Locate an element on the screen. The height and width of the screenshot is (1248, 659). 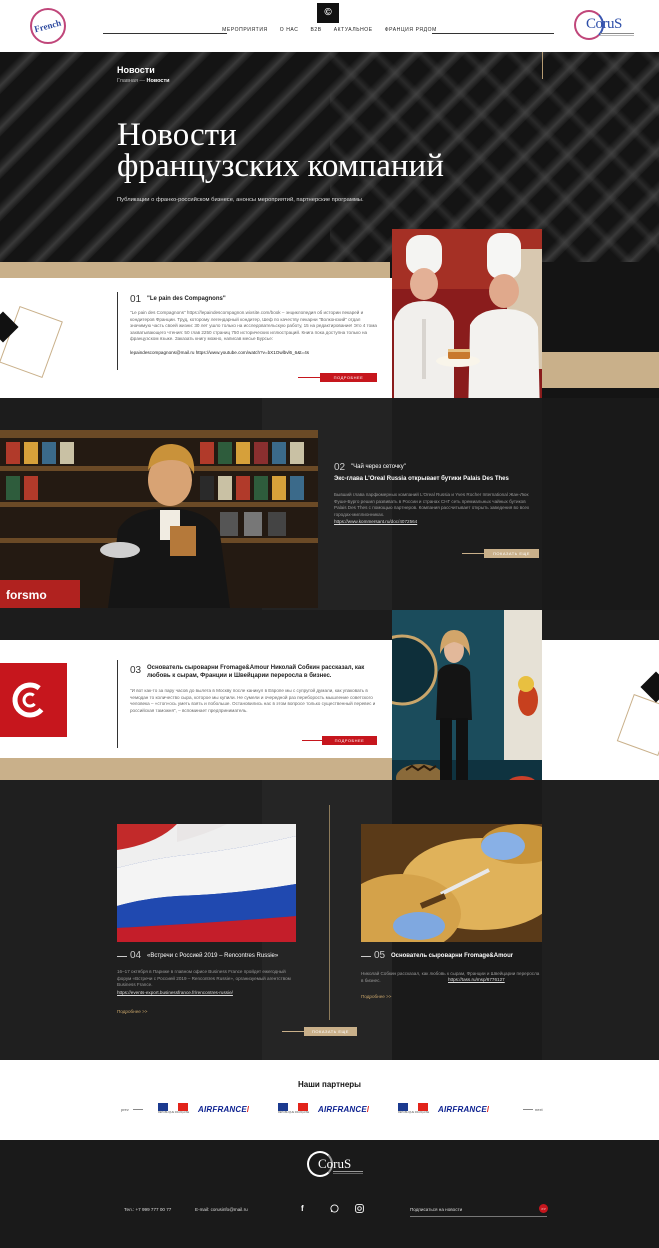
page-title-line1: Новости is located at coordinates (177, 135).